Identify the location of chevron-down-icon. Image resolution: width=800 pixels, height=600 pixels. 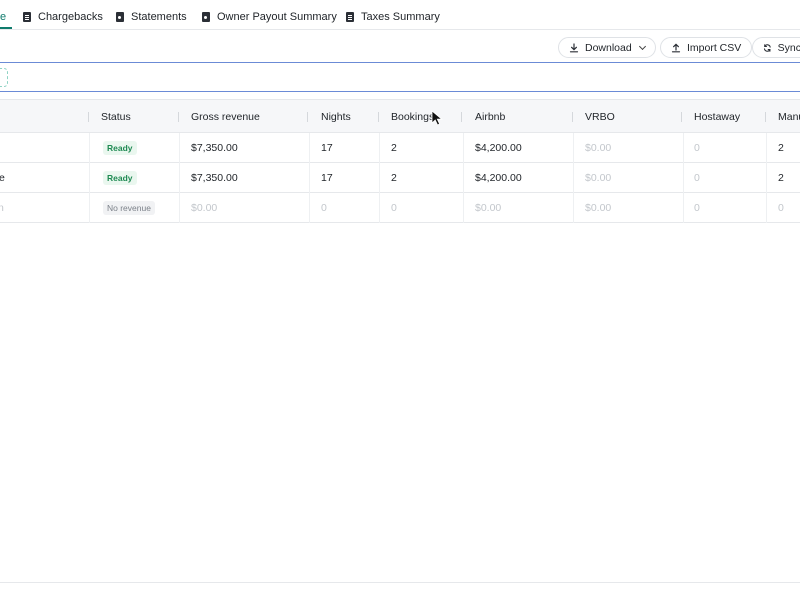
(642, 46).